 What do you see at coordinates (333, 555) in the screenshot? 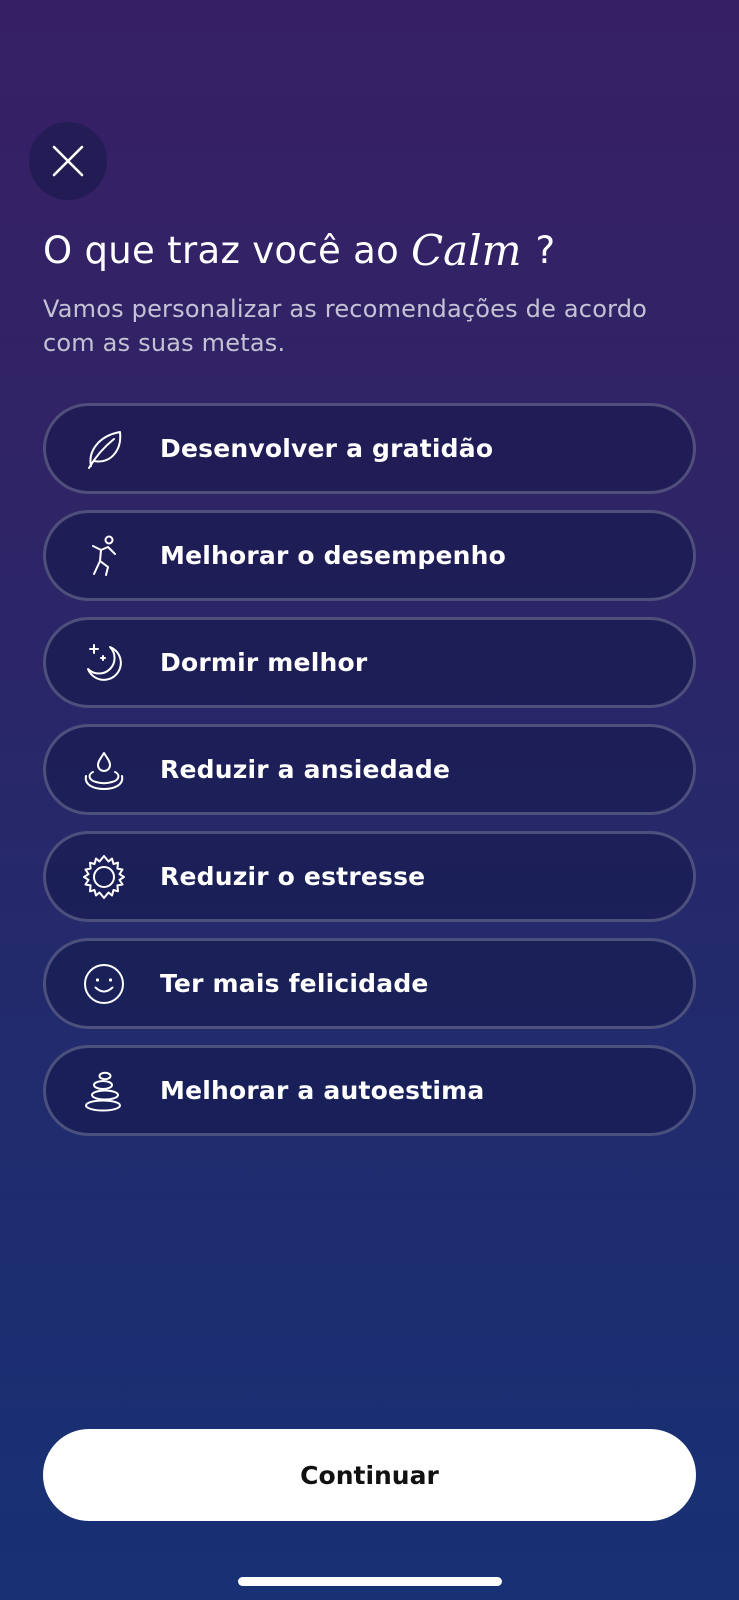
I see `goal-label: Melhorar o desempenho` at bounding box center [333, 555].